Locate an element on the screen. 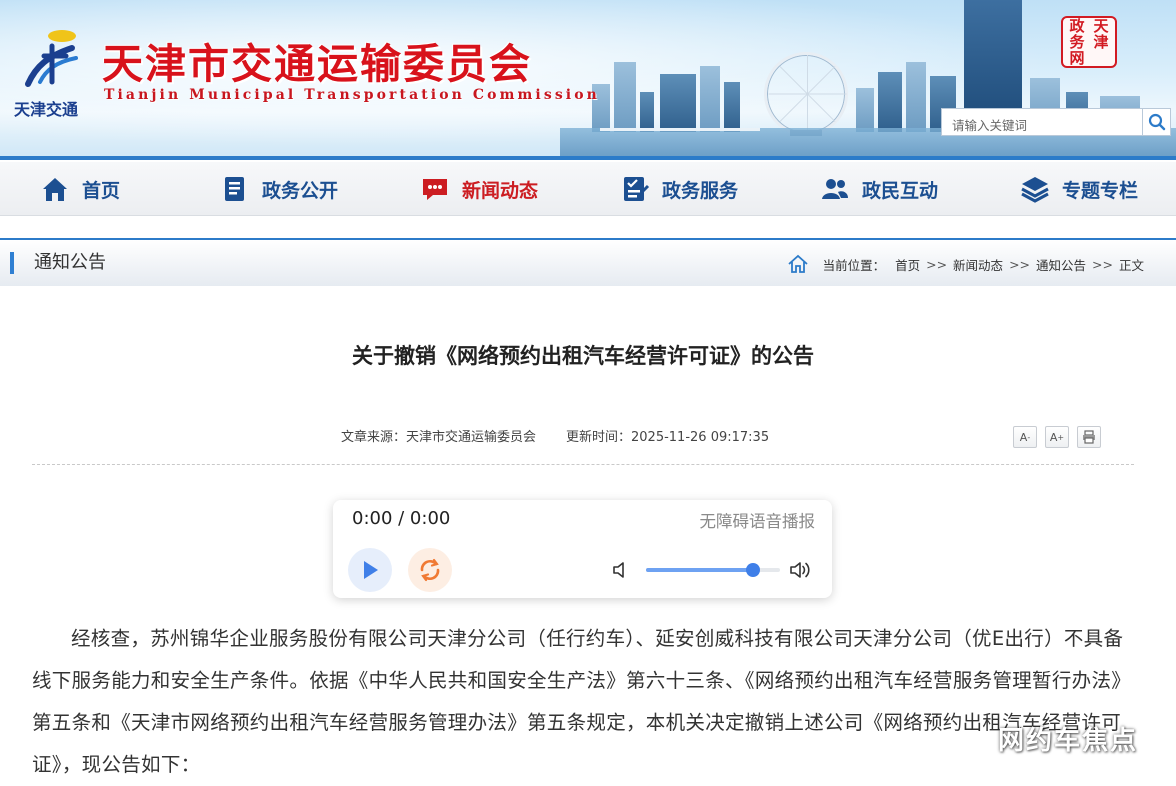 The image size is (1176, 786). stamp-char: 津 is located at coordinates (1101, 42).